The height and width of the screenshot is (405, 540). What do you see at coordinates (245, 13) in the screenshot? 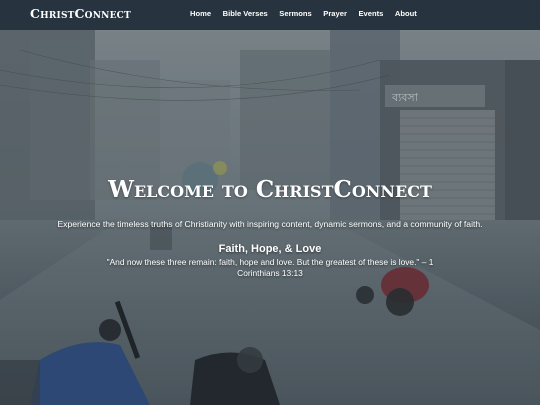
I see `nav-link-bible-verses: Bible Verses` at bounding box center [245, 13].